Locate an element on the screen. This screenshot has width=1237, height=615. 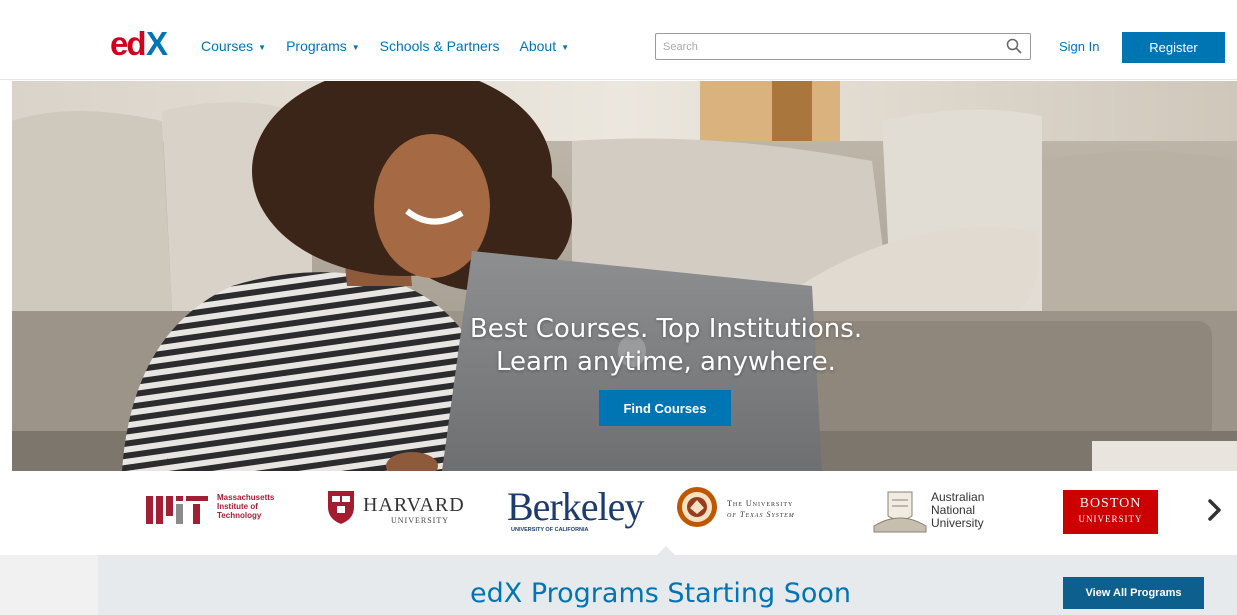
hero-headline-line2: Learn anytime, anywhere. is located at coordinates (666, 362).